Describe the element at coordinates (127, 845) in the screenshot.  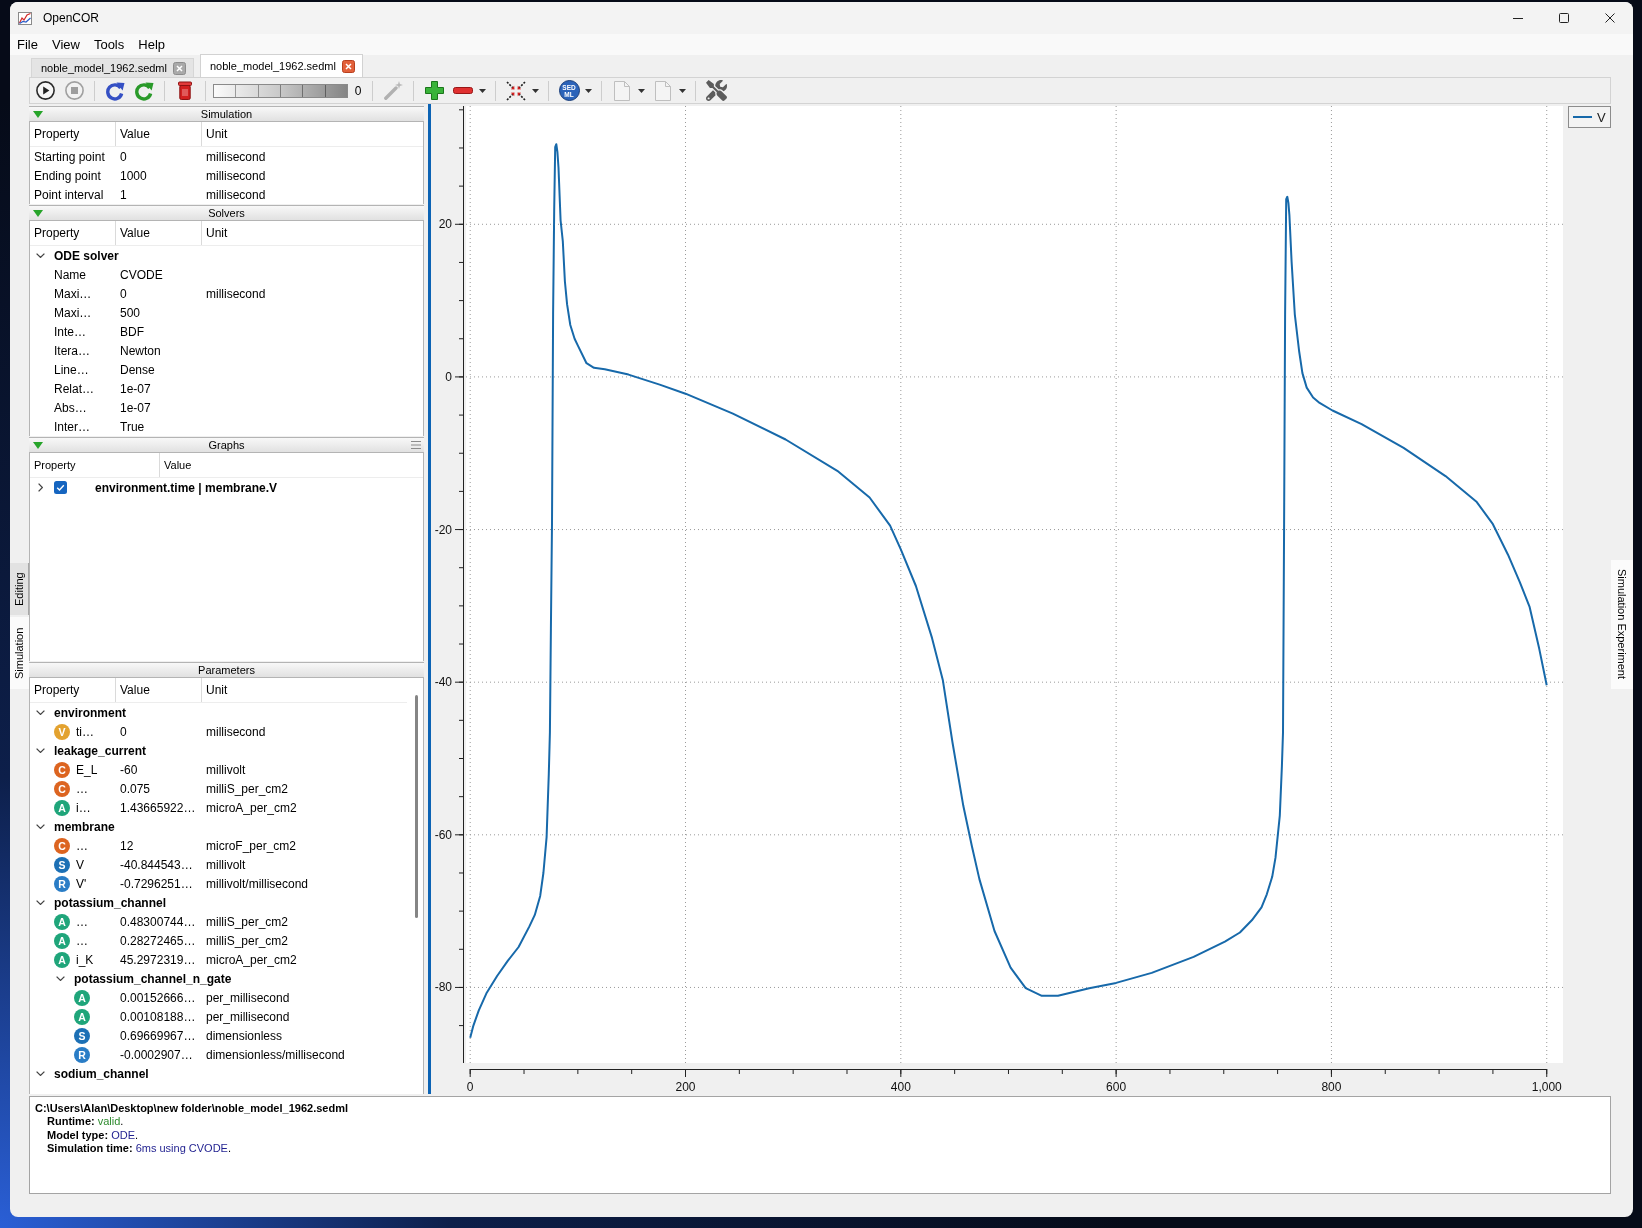
I see `property-value: 12` at that location.